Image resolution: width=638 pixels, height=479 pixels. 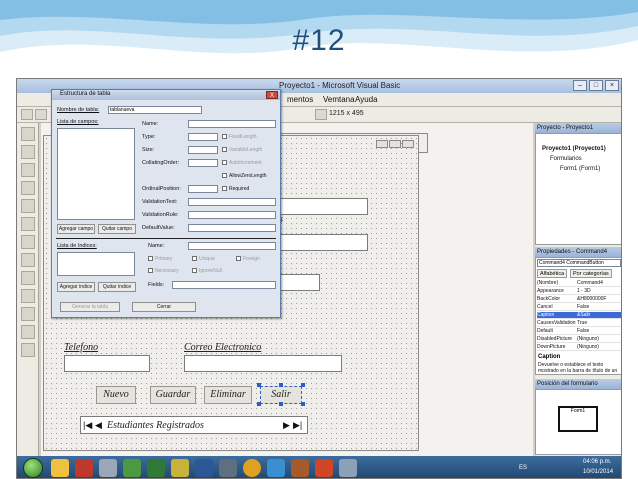 What do you see at coordinates (28, 224) in the screenshot?
I see `commandbutton-tool-icon` at bounding box center [28, 224].